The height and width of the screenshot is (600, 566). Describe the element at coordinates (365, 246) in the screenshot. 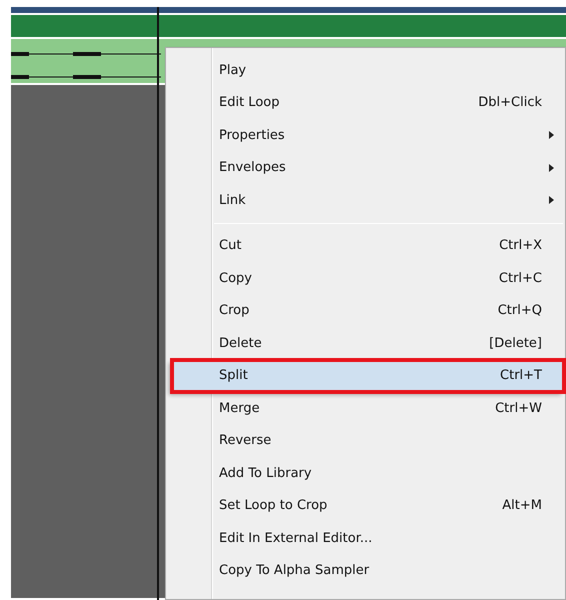

I see `menu-item: Cut Ctrl+X` at that location.